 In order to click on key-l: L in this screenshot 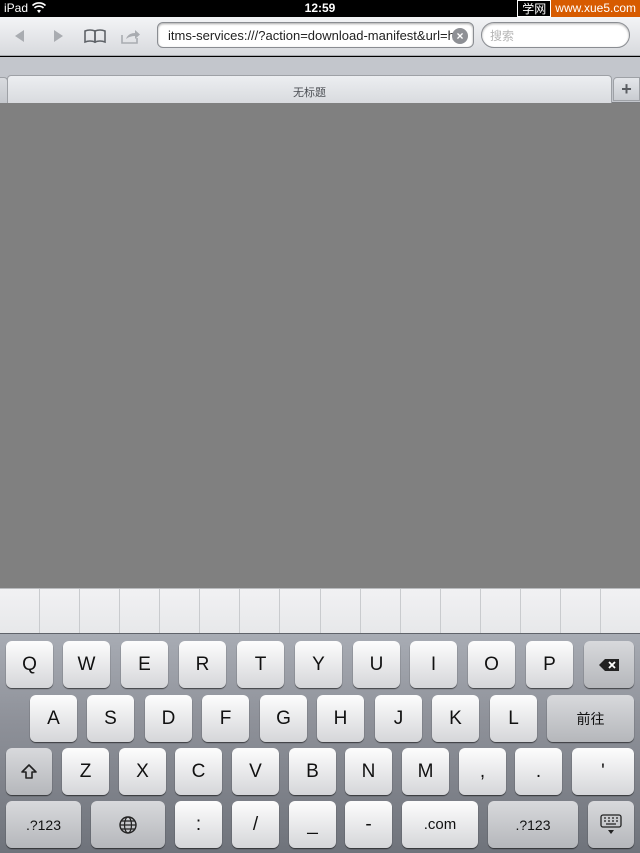, I will do `click(513, 718)`.